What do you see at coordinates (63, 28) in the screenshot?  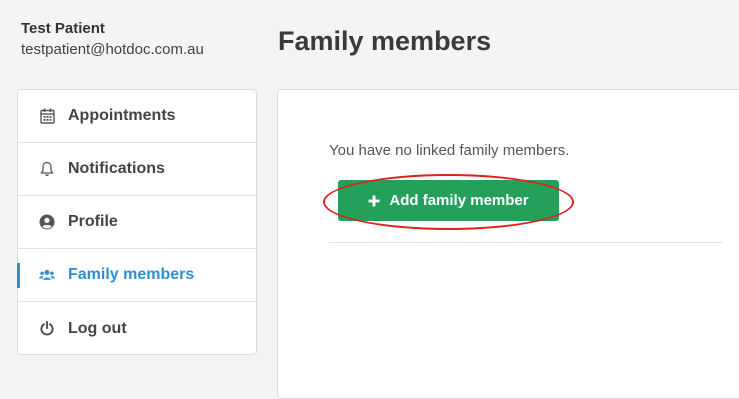 I see `user-name: Test Patient` at bounding box center [63, 28].